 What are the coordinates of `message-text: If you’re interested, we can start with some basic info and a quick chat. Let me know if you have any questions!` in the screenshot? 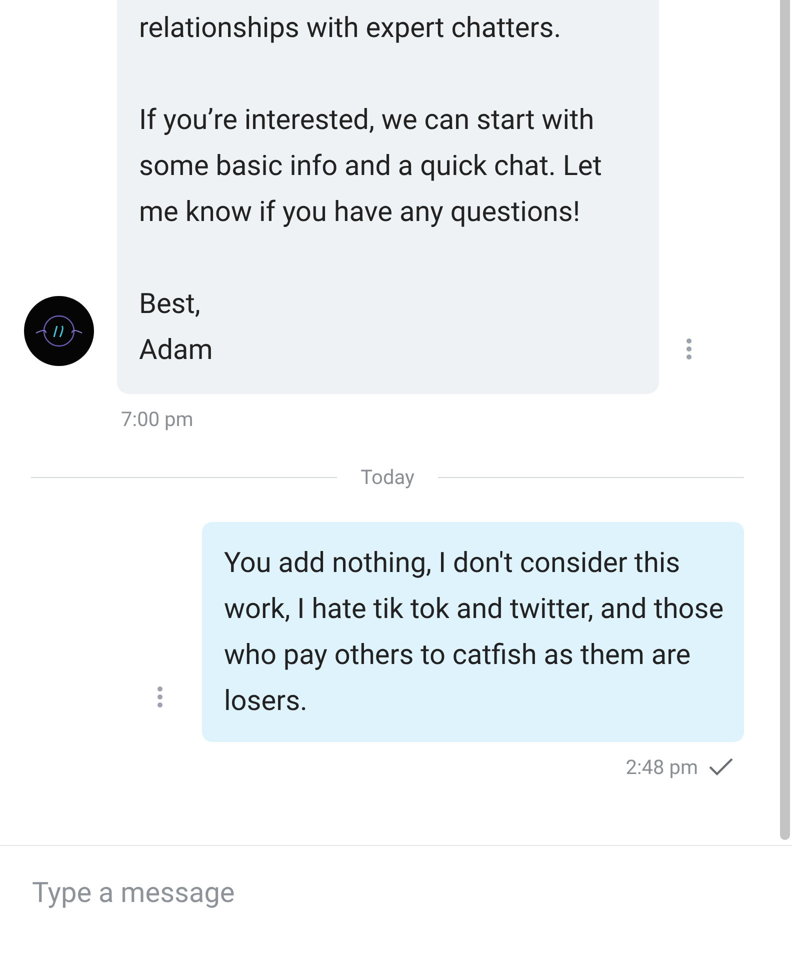 It's located at (371, 166).